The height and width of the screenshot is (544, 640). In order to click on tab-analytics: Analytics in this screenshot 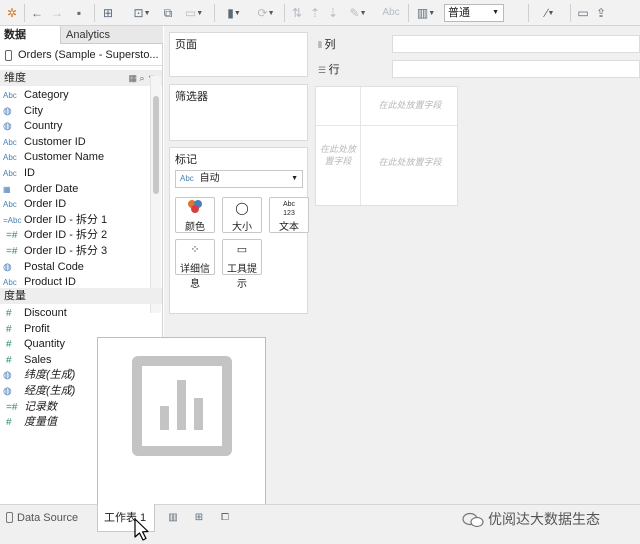, I will do `click(111, 35)`.